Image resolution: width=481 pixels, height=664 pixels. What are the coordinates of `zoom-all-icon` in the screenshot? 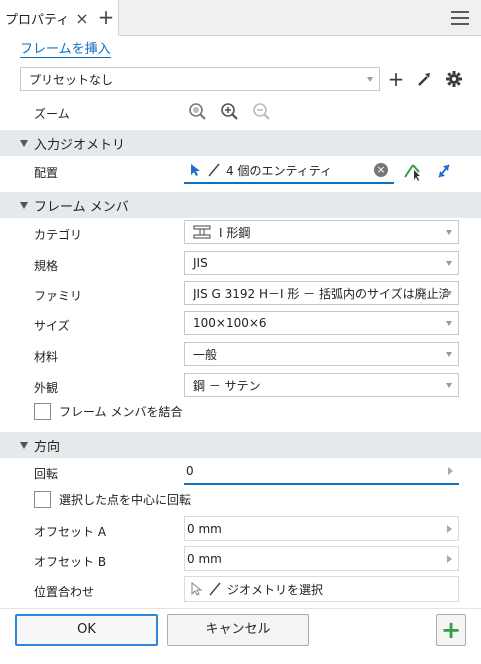 It's located at (198, 112).